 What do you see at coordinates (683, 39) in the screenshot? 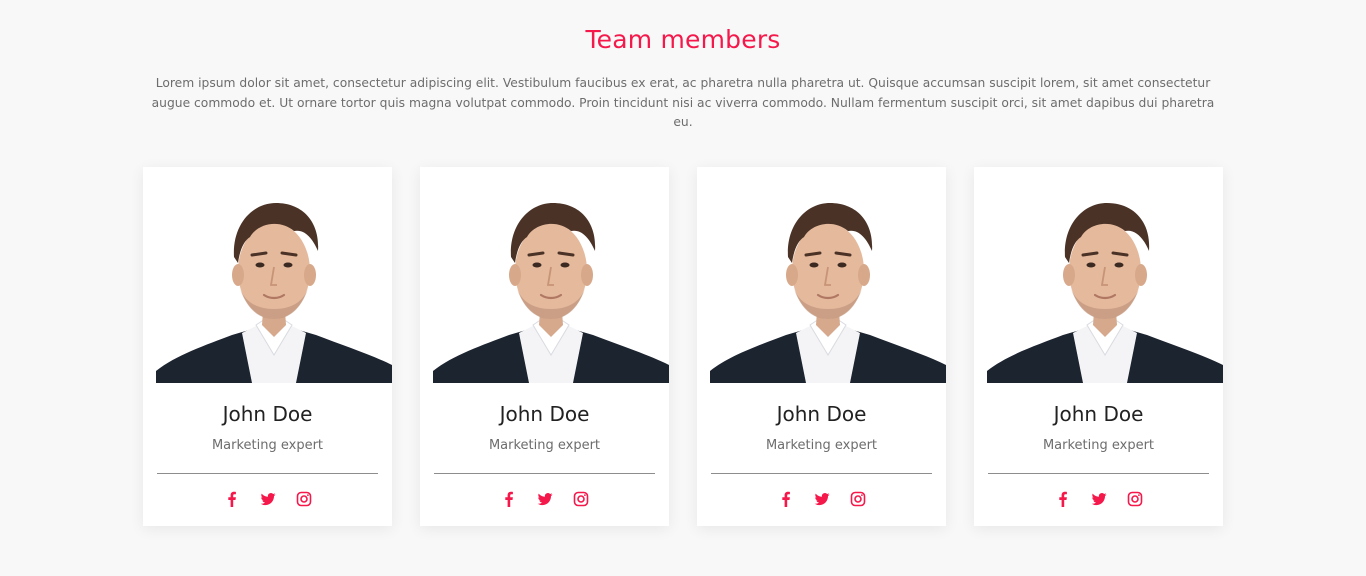
I see `section-title: Team members` at bounding box center [683, 39].